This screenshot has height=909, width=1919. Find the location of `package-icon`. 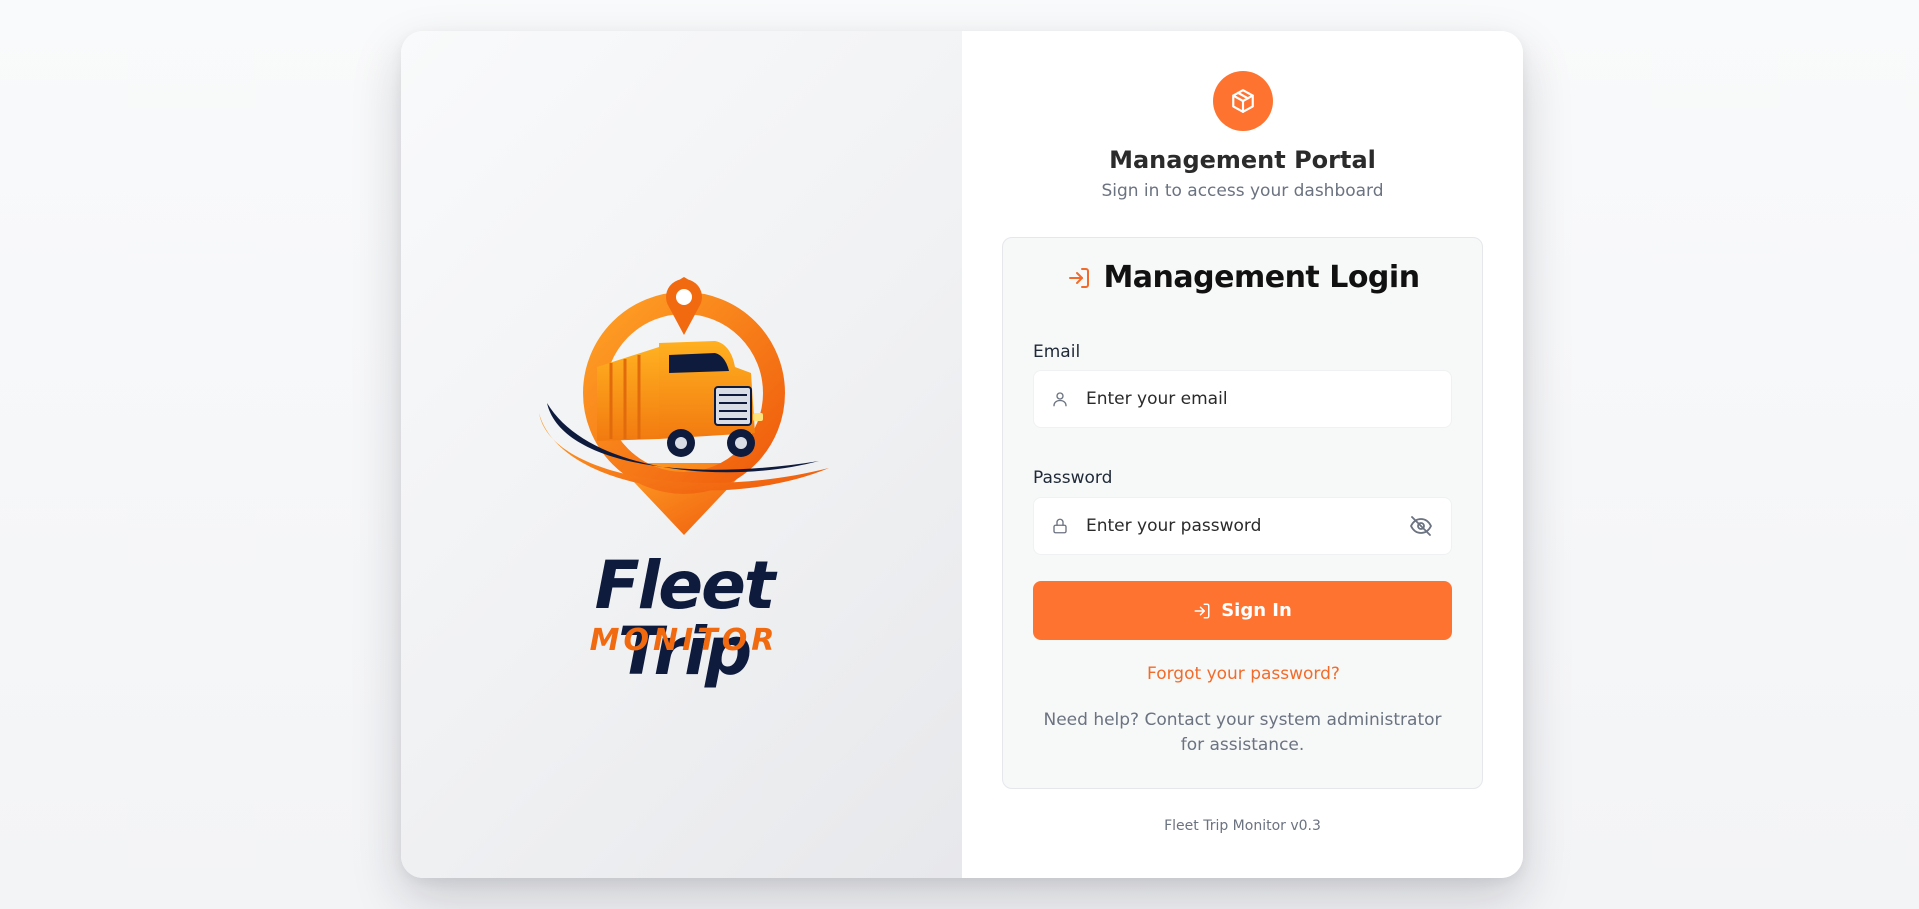

package-icon is located at coordinates (1243, 101).